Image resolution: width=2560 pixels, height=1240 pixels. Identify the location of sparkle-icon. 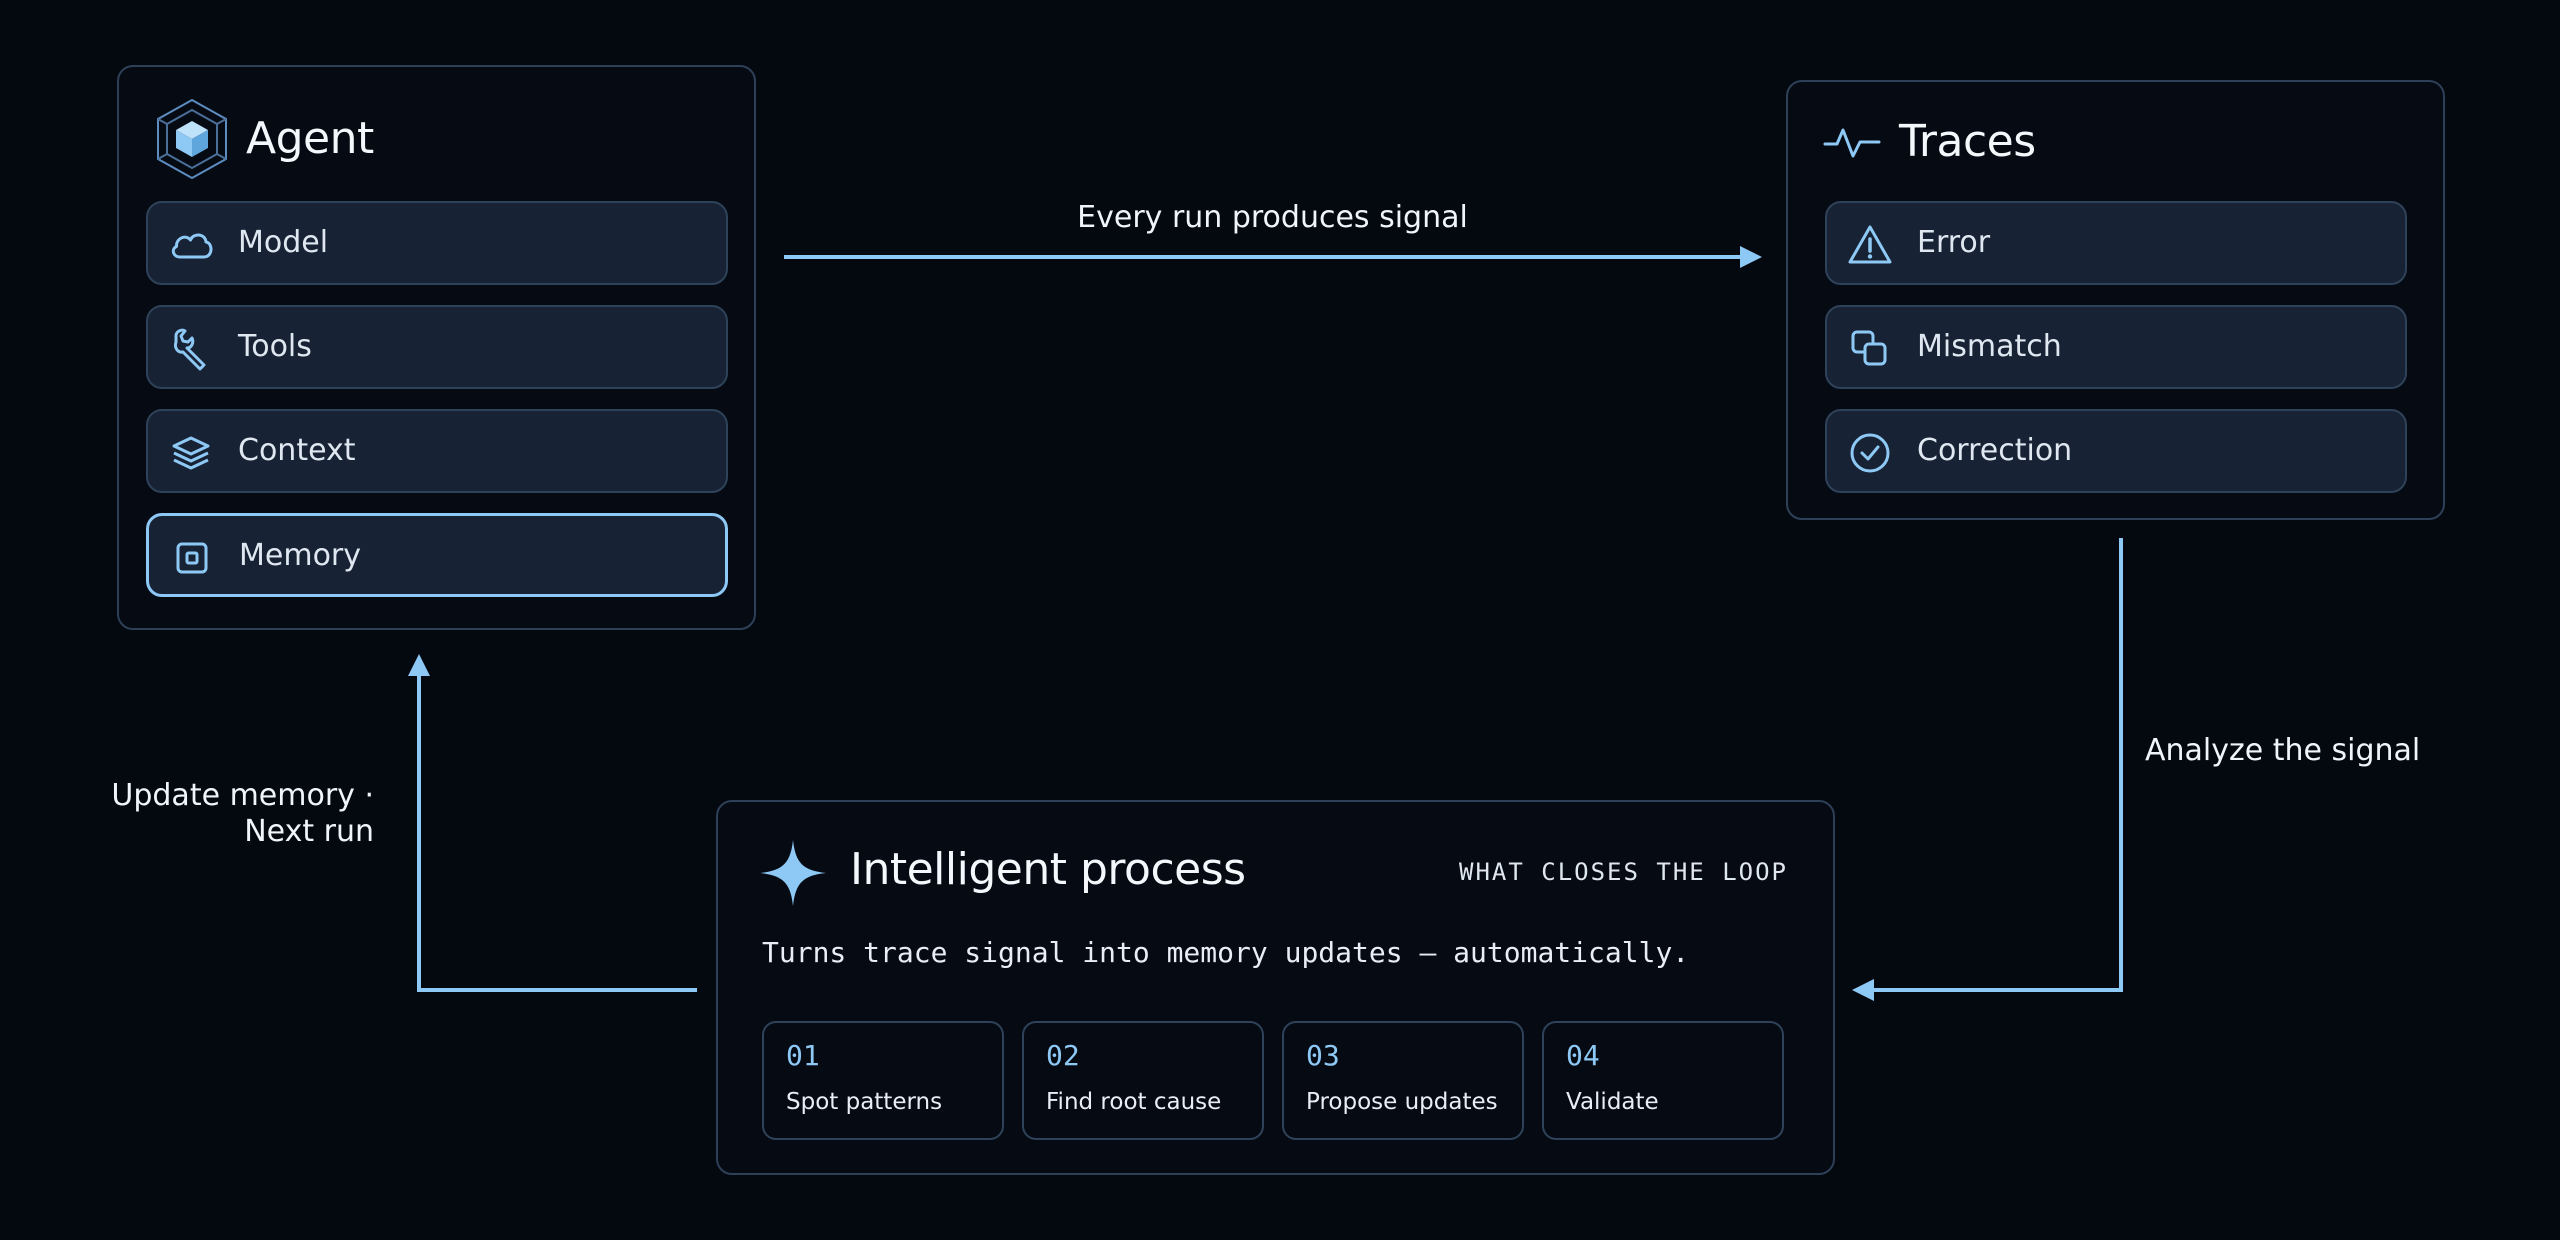
(793, 873).